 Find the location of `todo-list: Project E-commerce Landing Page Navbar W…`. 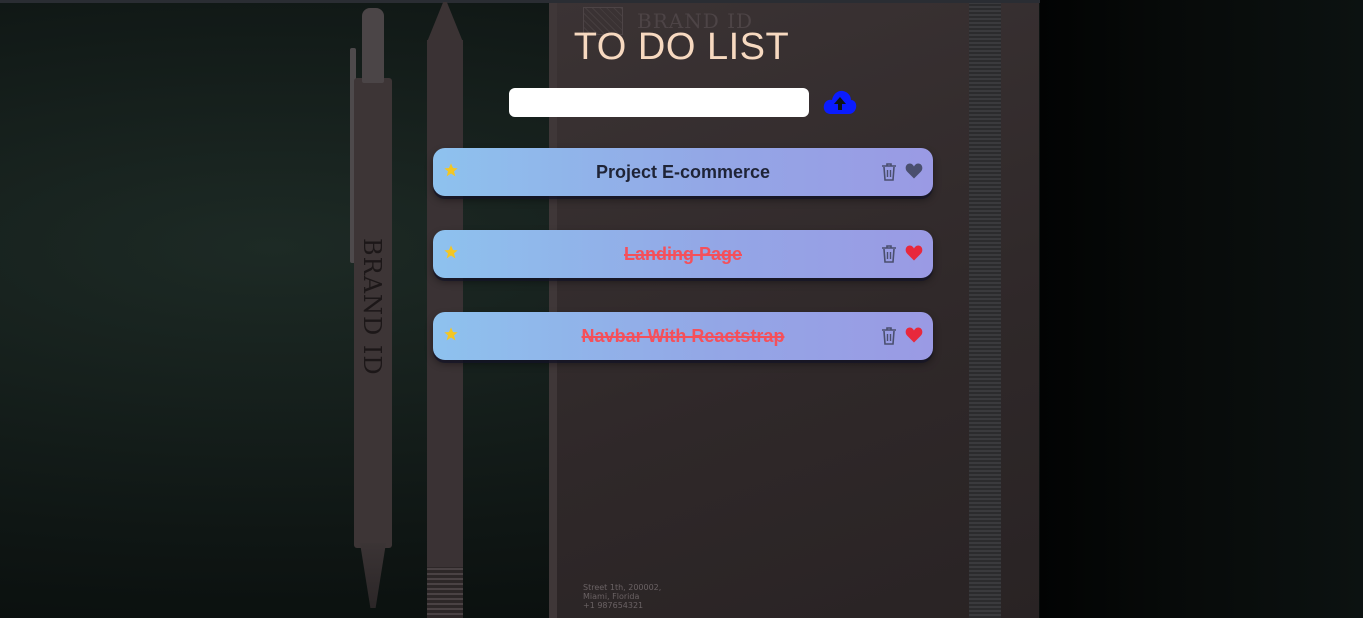

todo-list: Project E-commerce Landing Page Navbar W… is located at coordinates (683, 271).